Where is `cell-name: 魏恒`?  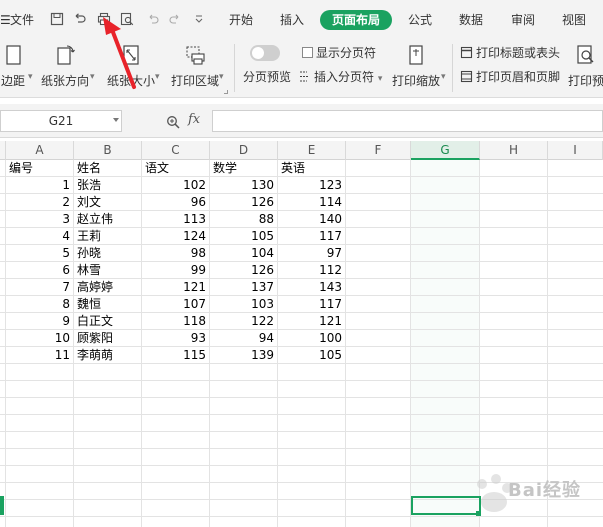
cell-name: 魏恒 is located at coordinates (107, 304).